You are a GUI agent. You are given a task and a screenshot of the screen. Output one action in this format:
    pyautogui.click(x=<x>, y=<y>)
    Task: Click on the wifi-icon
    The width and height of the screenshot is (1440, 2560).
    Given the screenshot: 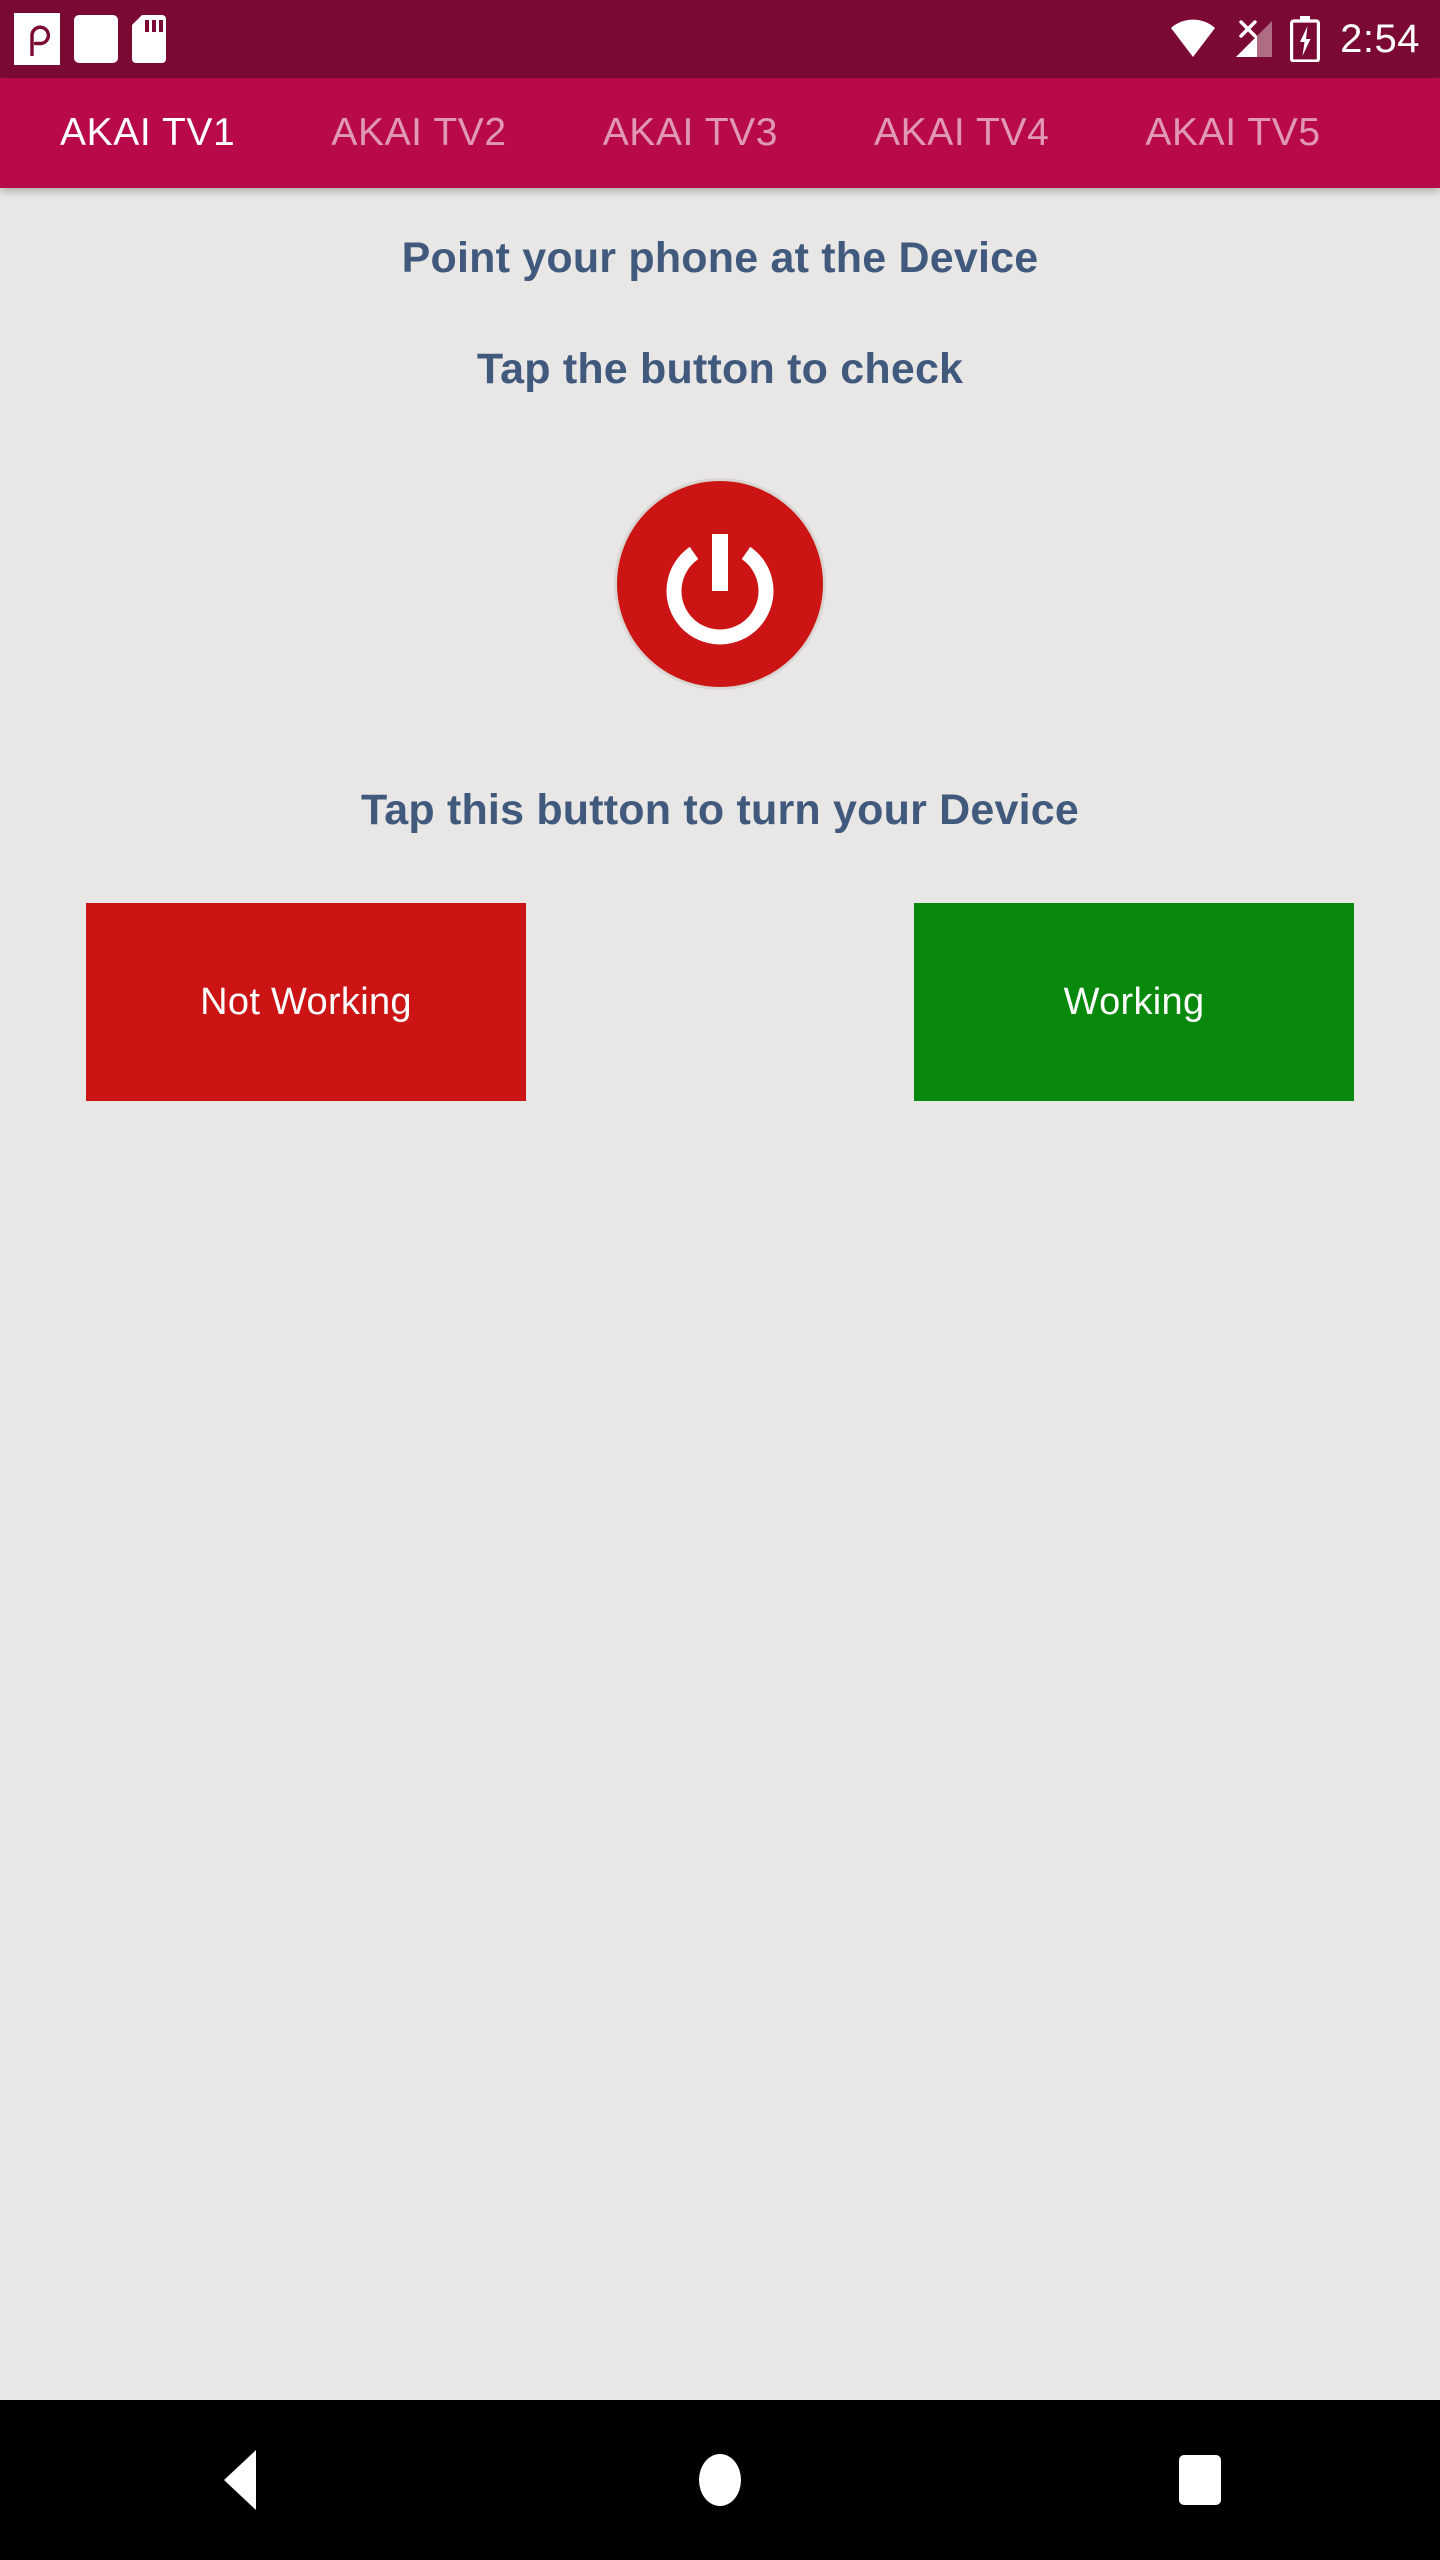 What is the action you would take?
    pyautogui.click(x=1193, y=39)
    